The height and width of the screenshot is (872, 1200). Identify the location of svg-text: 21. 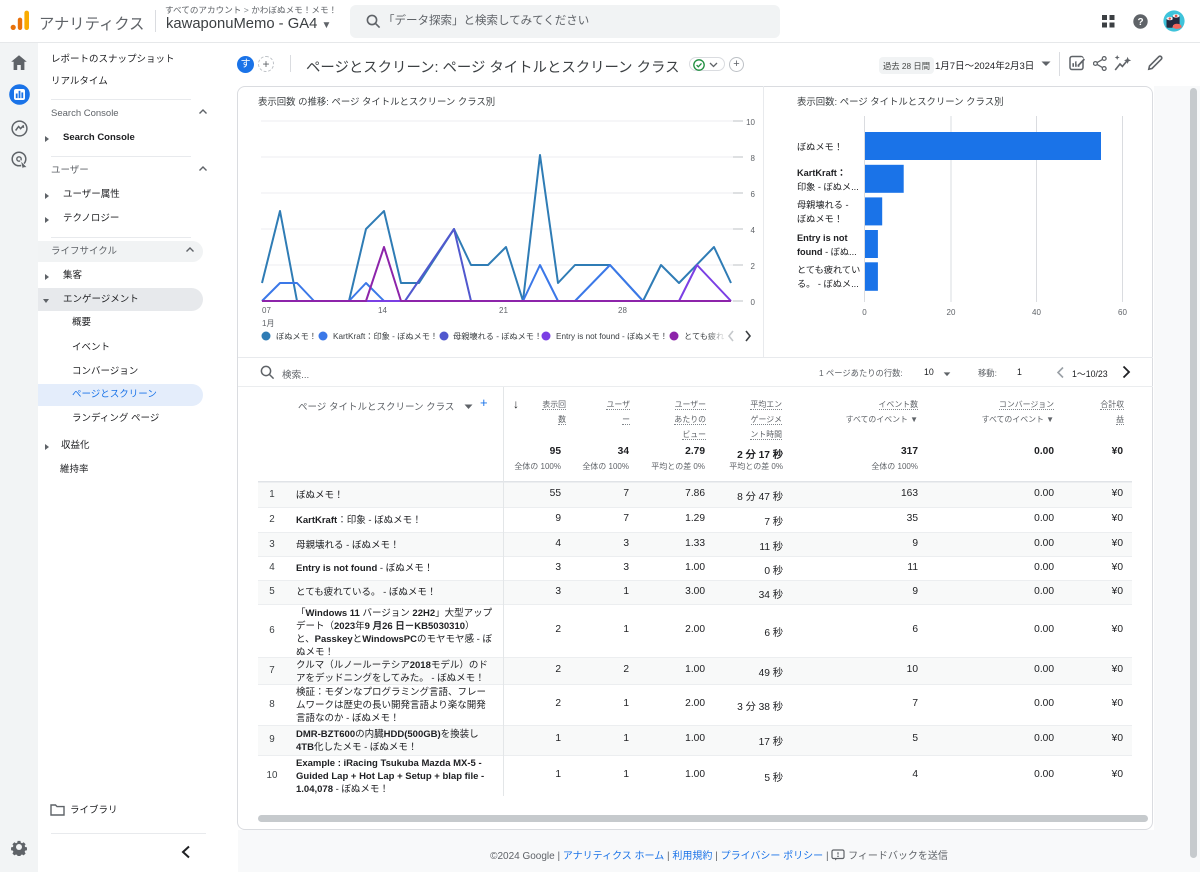
(503, 310).